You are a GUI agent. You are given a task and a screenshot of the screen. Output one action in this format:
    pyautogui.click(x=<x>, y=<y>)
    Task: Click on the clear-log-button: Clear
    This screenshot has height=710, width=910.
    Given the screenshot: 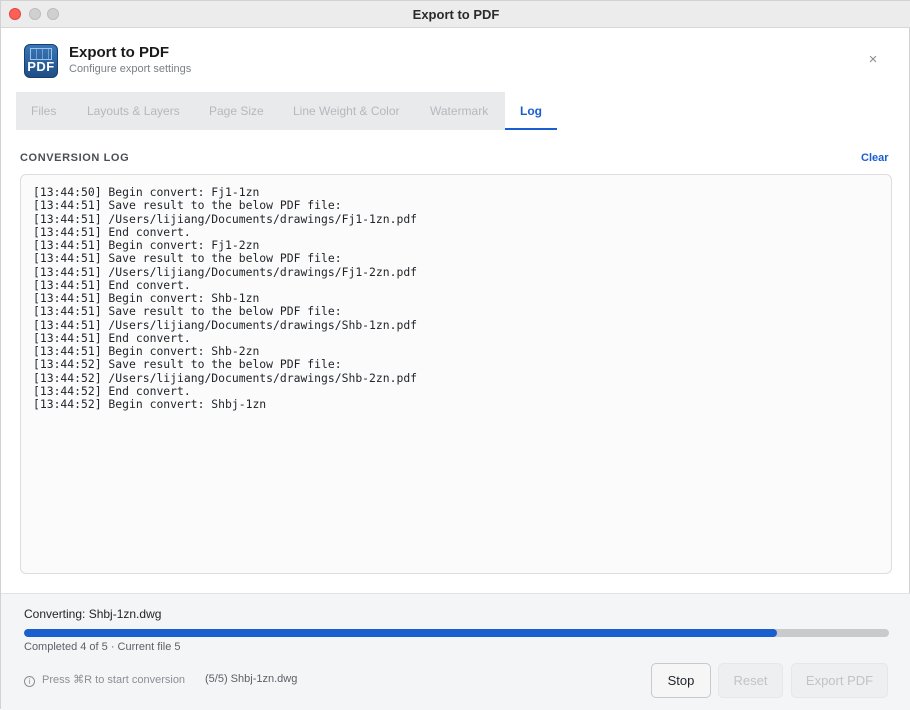 What is the action you would take?
    pyautogui.click(x=875, y=158)
    